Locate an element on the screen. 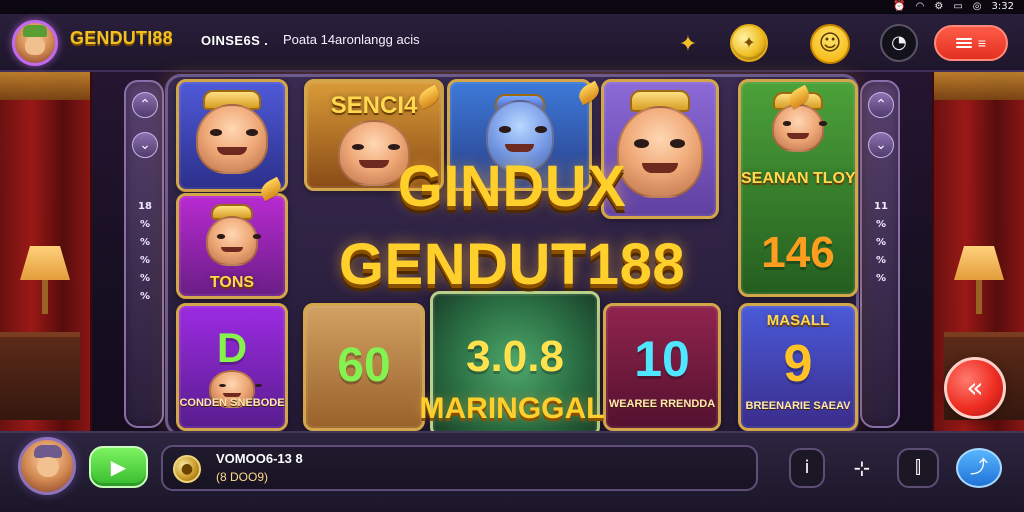 This screenshot has height=512, width=1024. battery-icon: ▭ is located at coordinates (958, 6).